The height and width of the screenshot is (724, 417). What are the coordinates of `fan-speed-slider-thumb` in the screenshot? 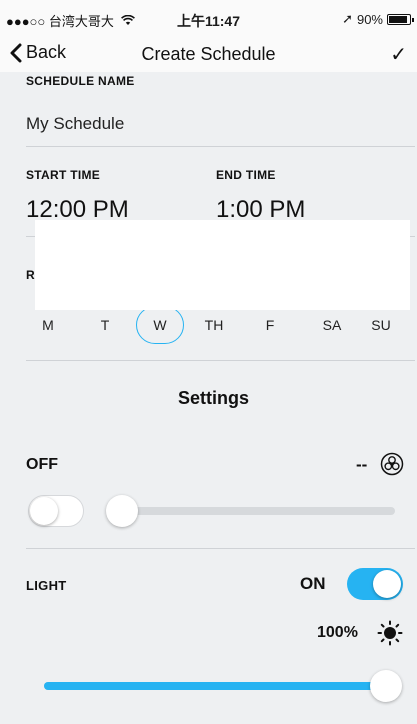 It's located at (122, 511).